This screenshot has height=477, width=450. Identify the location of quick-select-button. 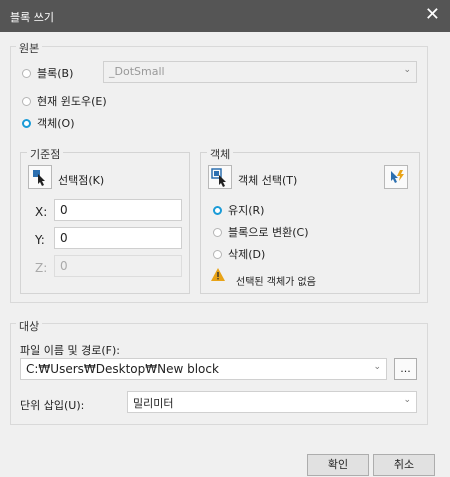
(396, 177).